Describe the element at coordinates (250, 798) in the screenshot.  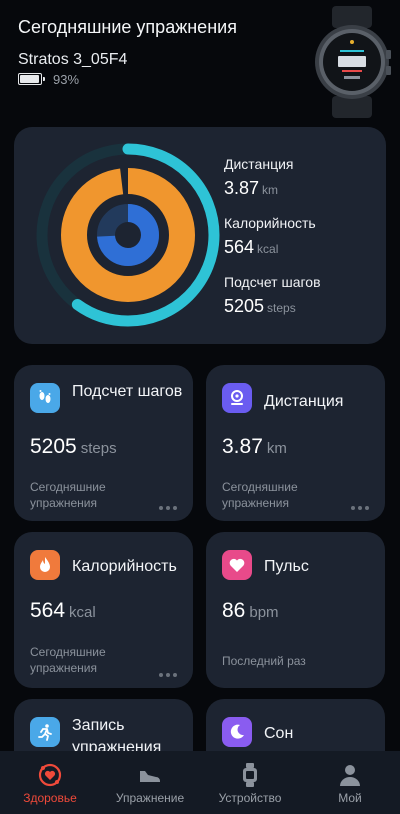
I see `nav-label-device: Устройство` at that location.